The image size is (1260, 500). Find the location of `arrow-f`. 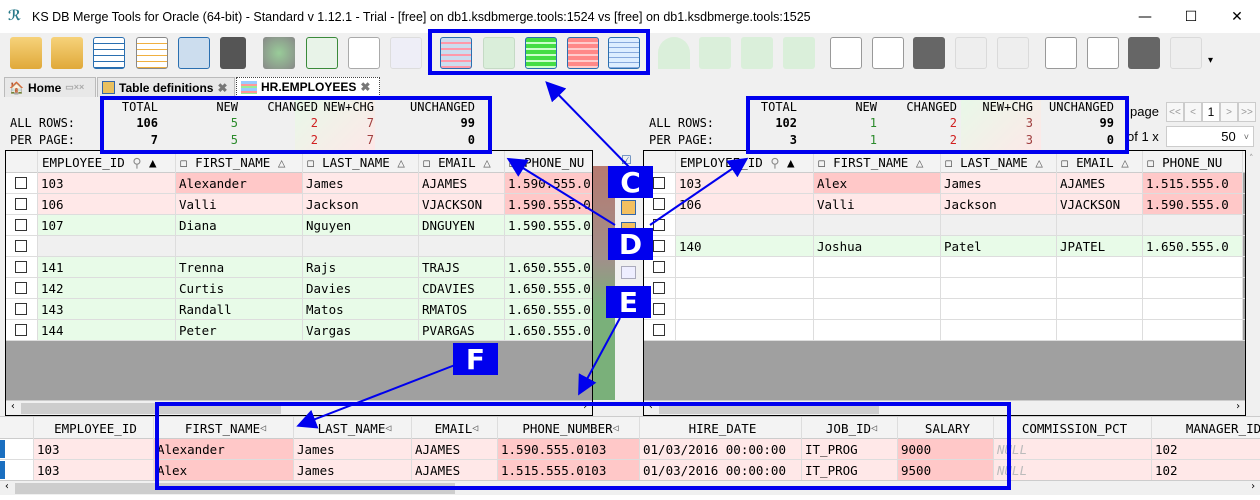

arrow-f is located at coordinates (376, 396).